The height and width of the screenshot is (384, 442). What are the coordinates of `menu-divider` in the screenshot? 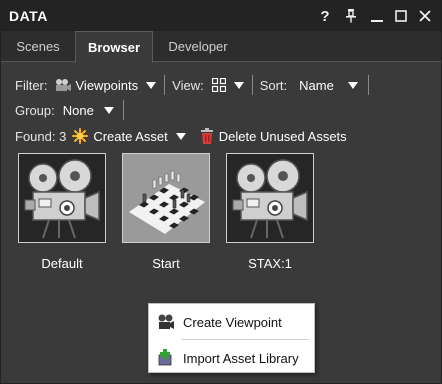 It's located at (245, 339).